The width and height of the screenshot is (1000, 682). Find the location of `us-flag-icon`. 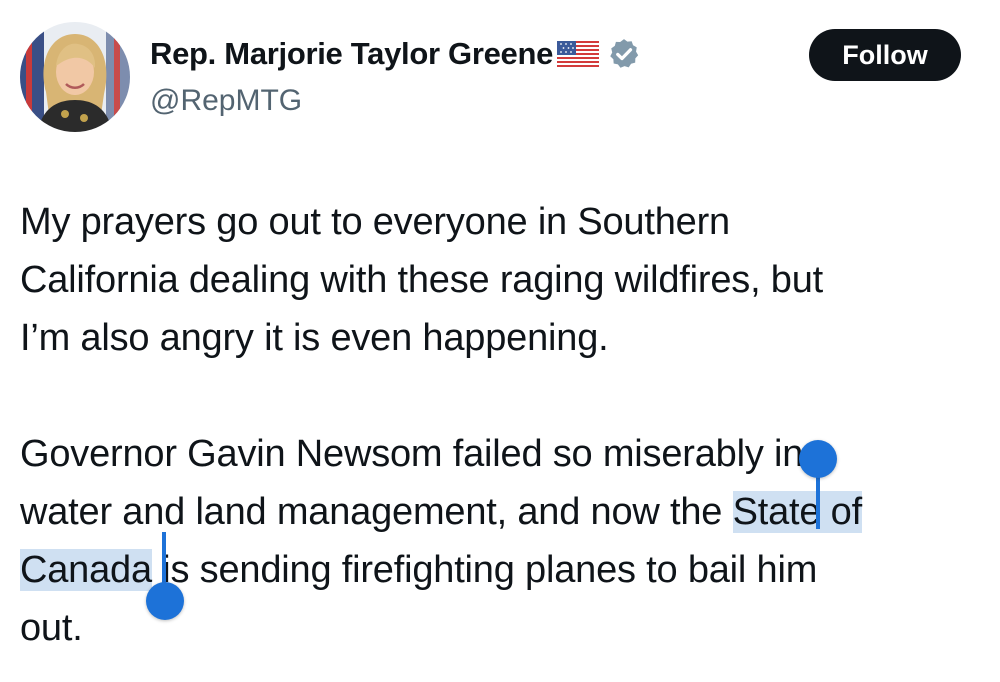

us-flag-icon is located at coordinates (578, 54).